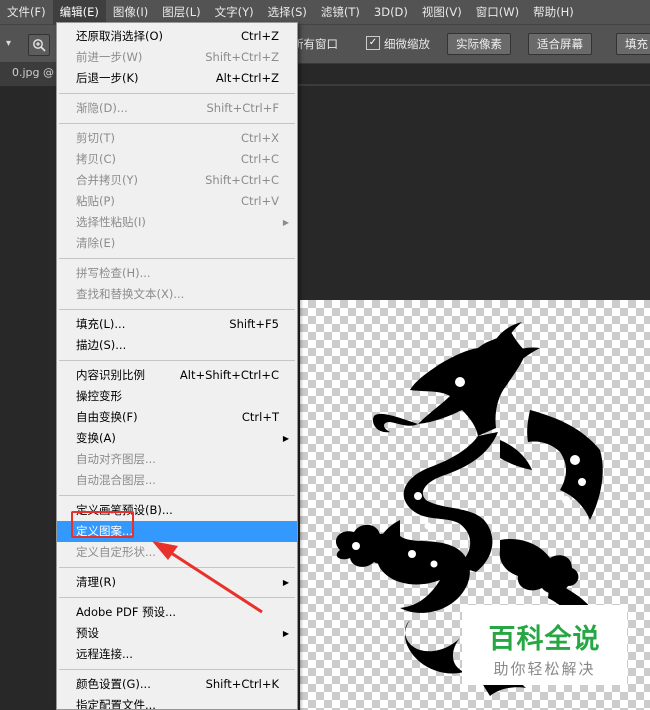 Image resolution: width=650 pixels, height=710 pixels. What do you see at coordinates (87, 633) in the screenshot?
I see `menu-item-label: 预设` at bounding box center [87, 633].